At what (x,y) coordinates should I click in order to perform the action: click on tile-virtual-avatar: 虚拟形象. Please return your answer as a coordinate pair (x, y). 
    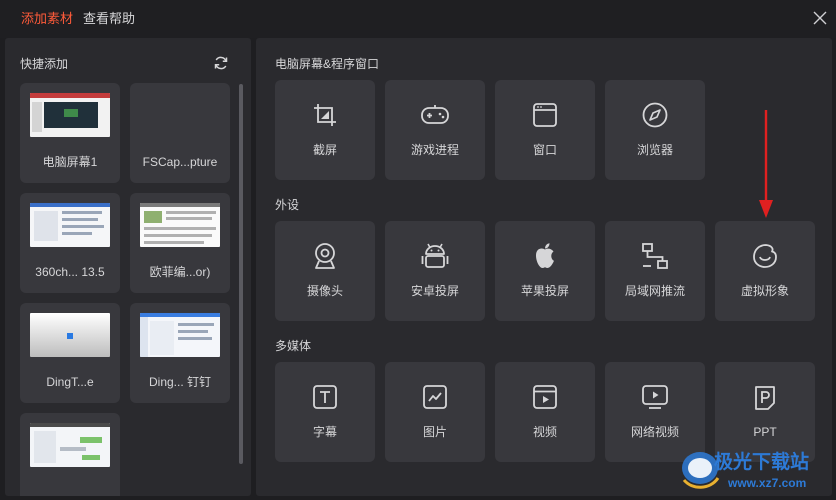
    Looking at the image, I should click on (765, 271).